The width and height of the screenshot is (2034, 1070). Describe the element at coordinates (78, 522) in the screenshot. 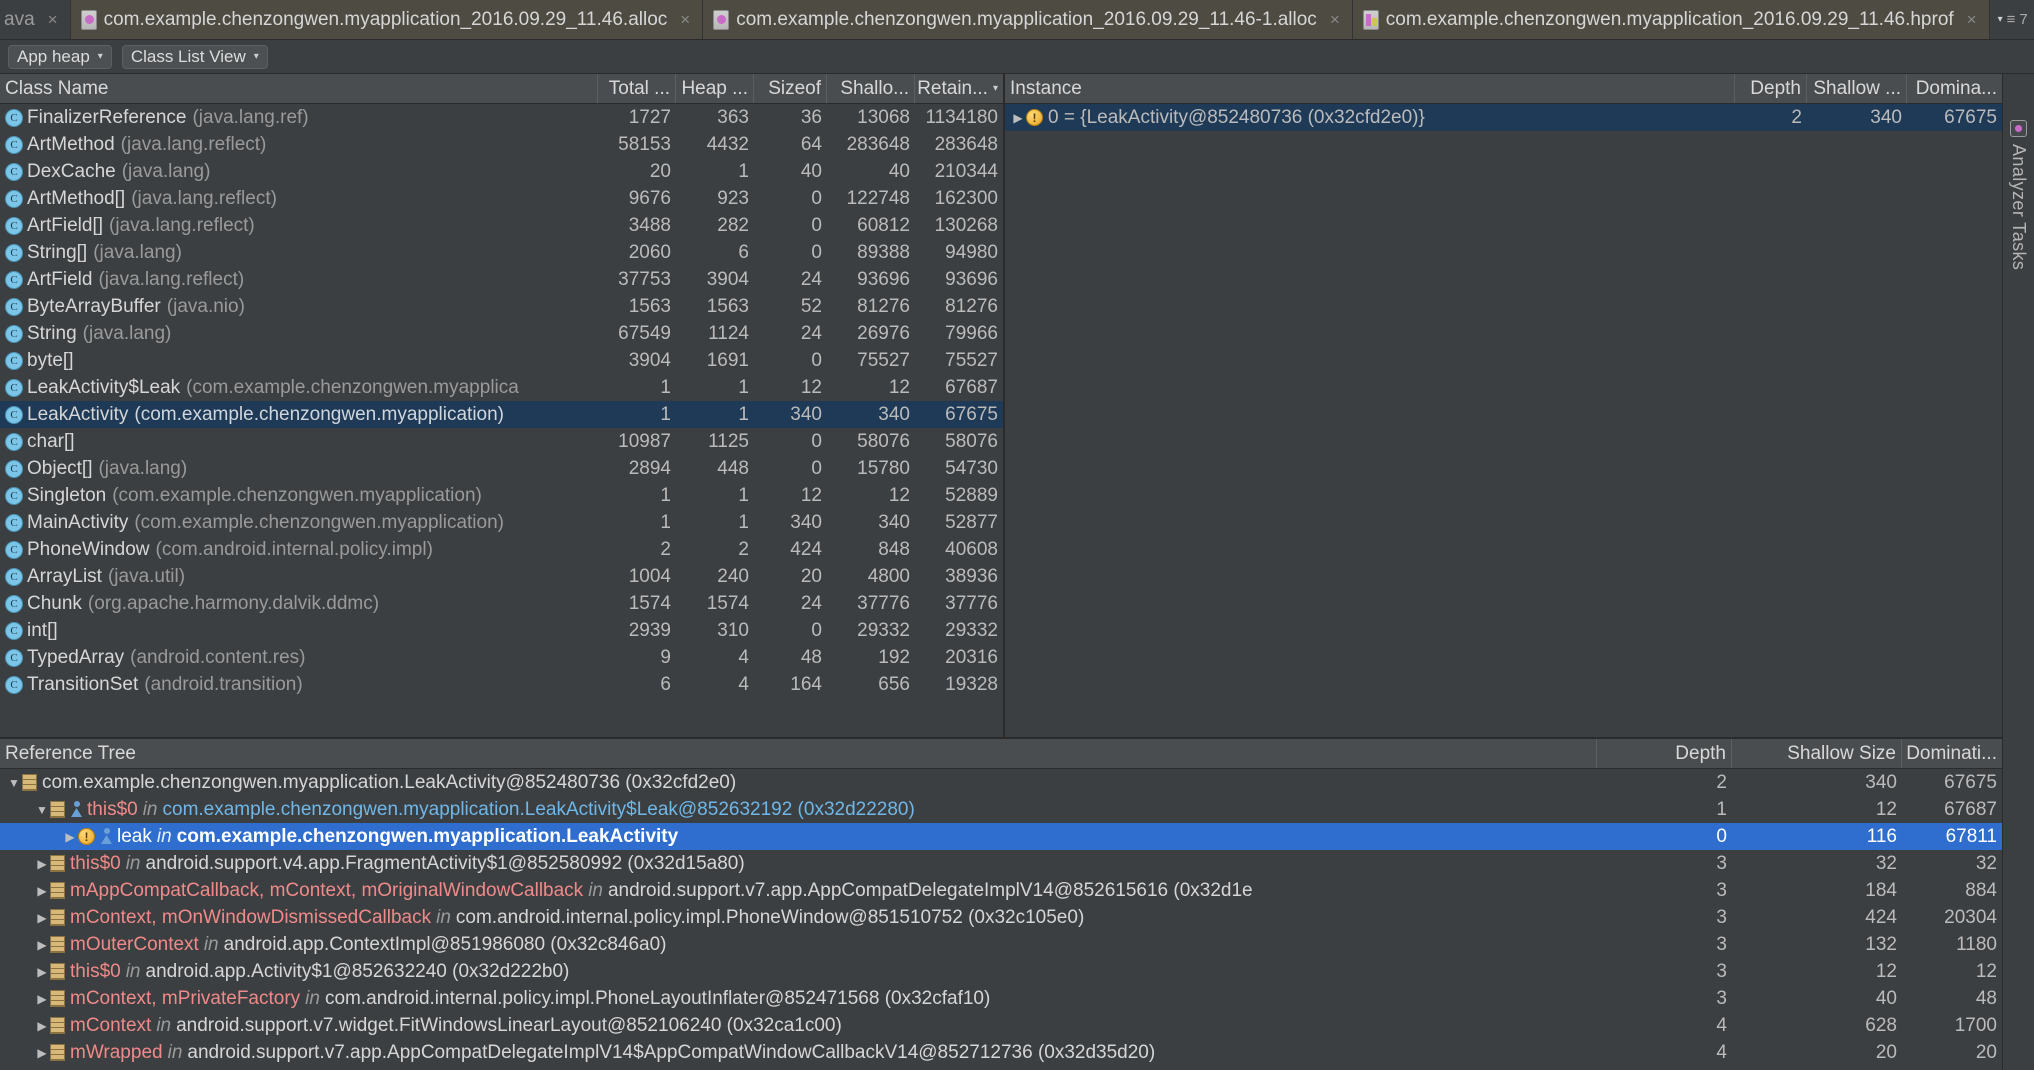

I see `class-name-label: MainActivity` at that location.